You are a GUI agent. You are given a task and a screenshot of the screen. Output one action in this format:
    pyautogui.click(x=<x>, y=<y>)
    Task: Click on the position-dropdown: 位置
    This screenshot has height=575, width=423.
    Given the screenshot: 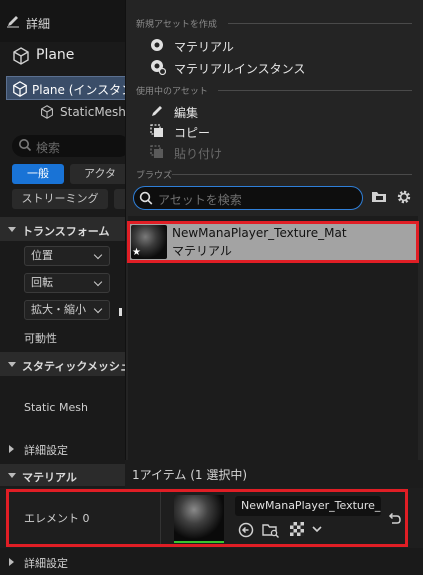 What is the action you would take?
    pyautogui.click(x=67, y=256)
    